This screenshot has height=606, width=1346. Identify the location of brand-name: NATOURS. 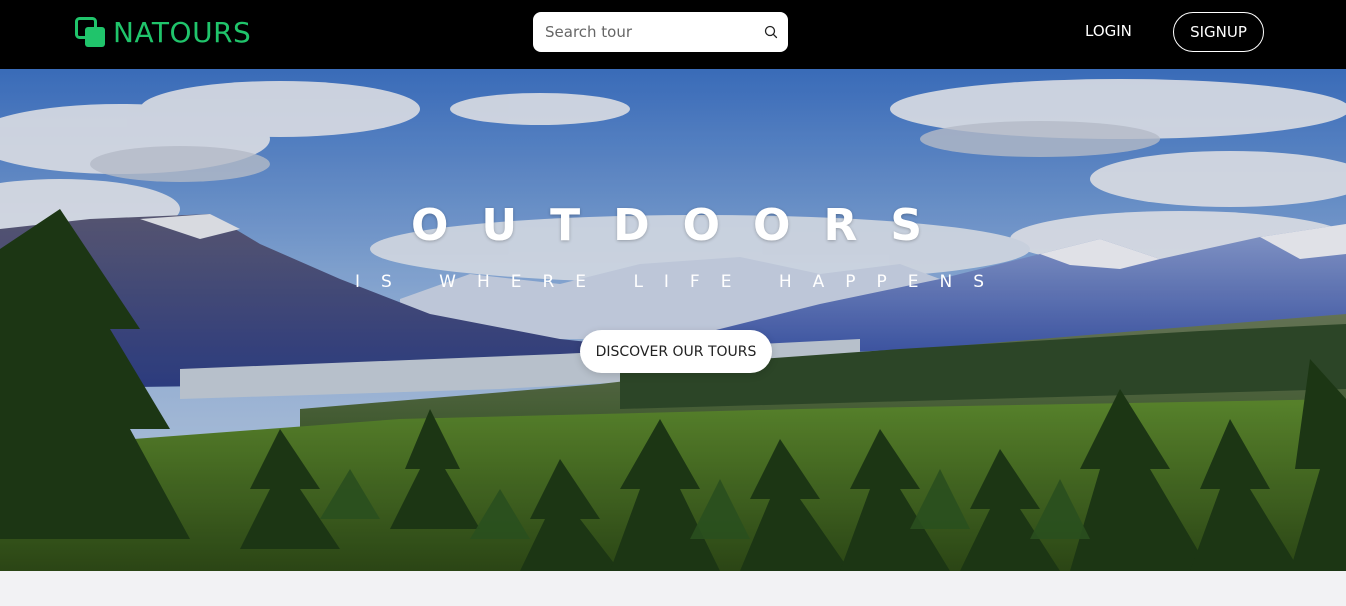
(182, 32).